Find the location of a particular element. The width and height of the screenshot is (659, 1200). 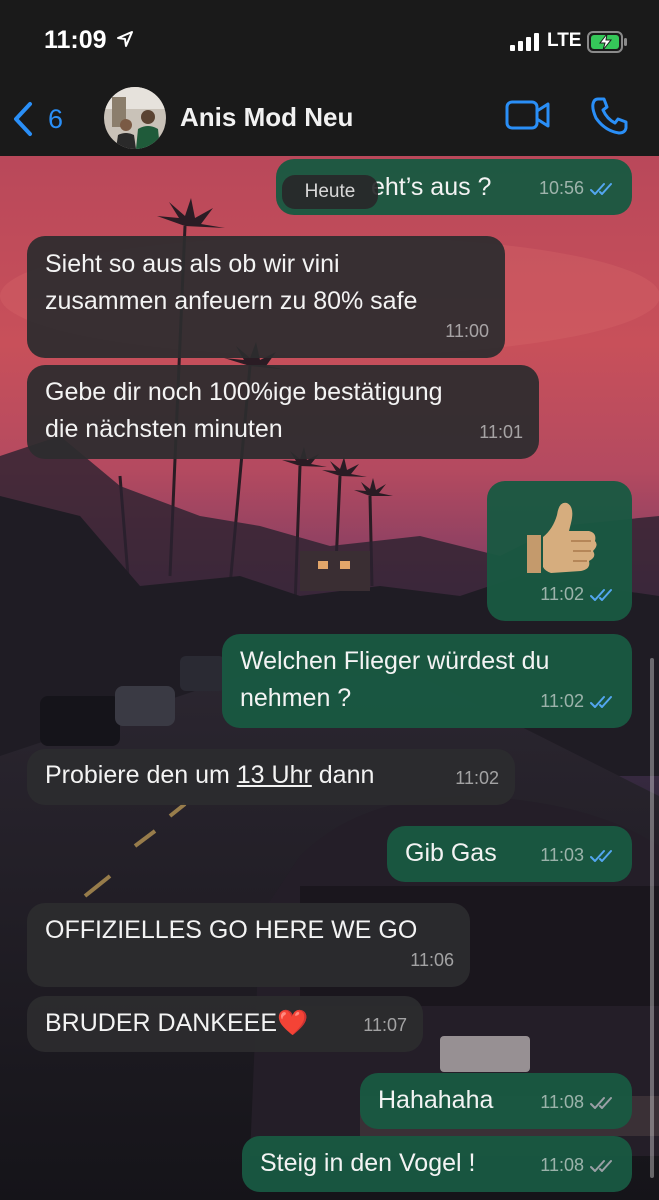

back-button: 6 is located at coordinates (37, 119).